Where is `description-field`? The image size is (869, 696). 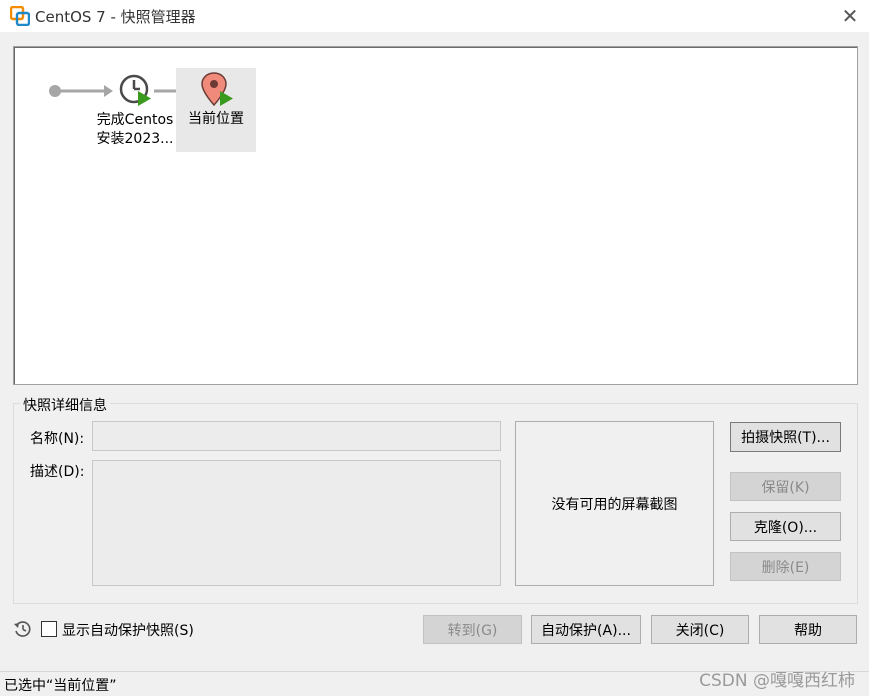 description-field is located at coordinates (296, 523).